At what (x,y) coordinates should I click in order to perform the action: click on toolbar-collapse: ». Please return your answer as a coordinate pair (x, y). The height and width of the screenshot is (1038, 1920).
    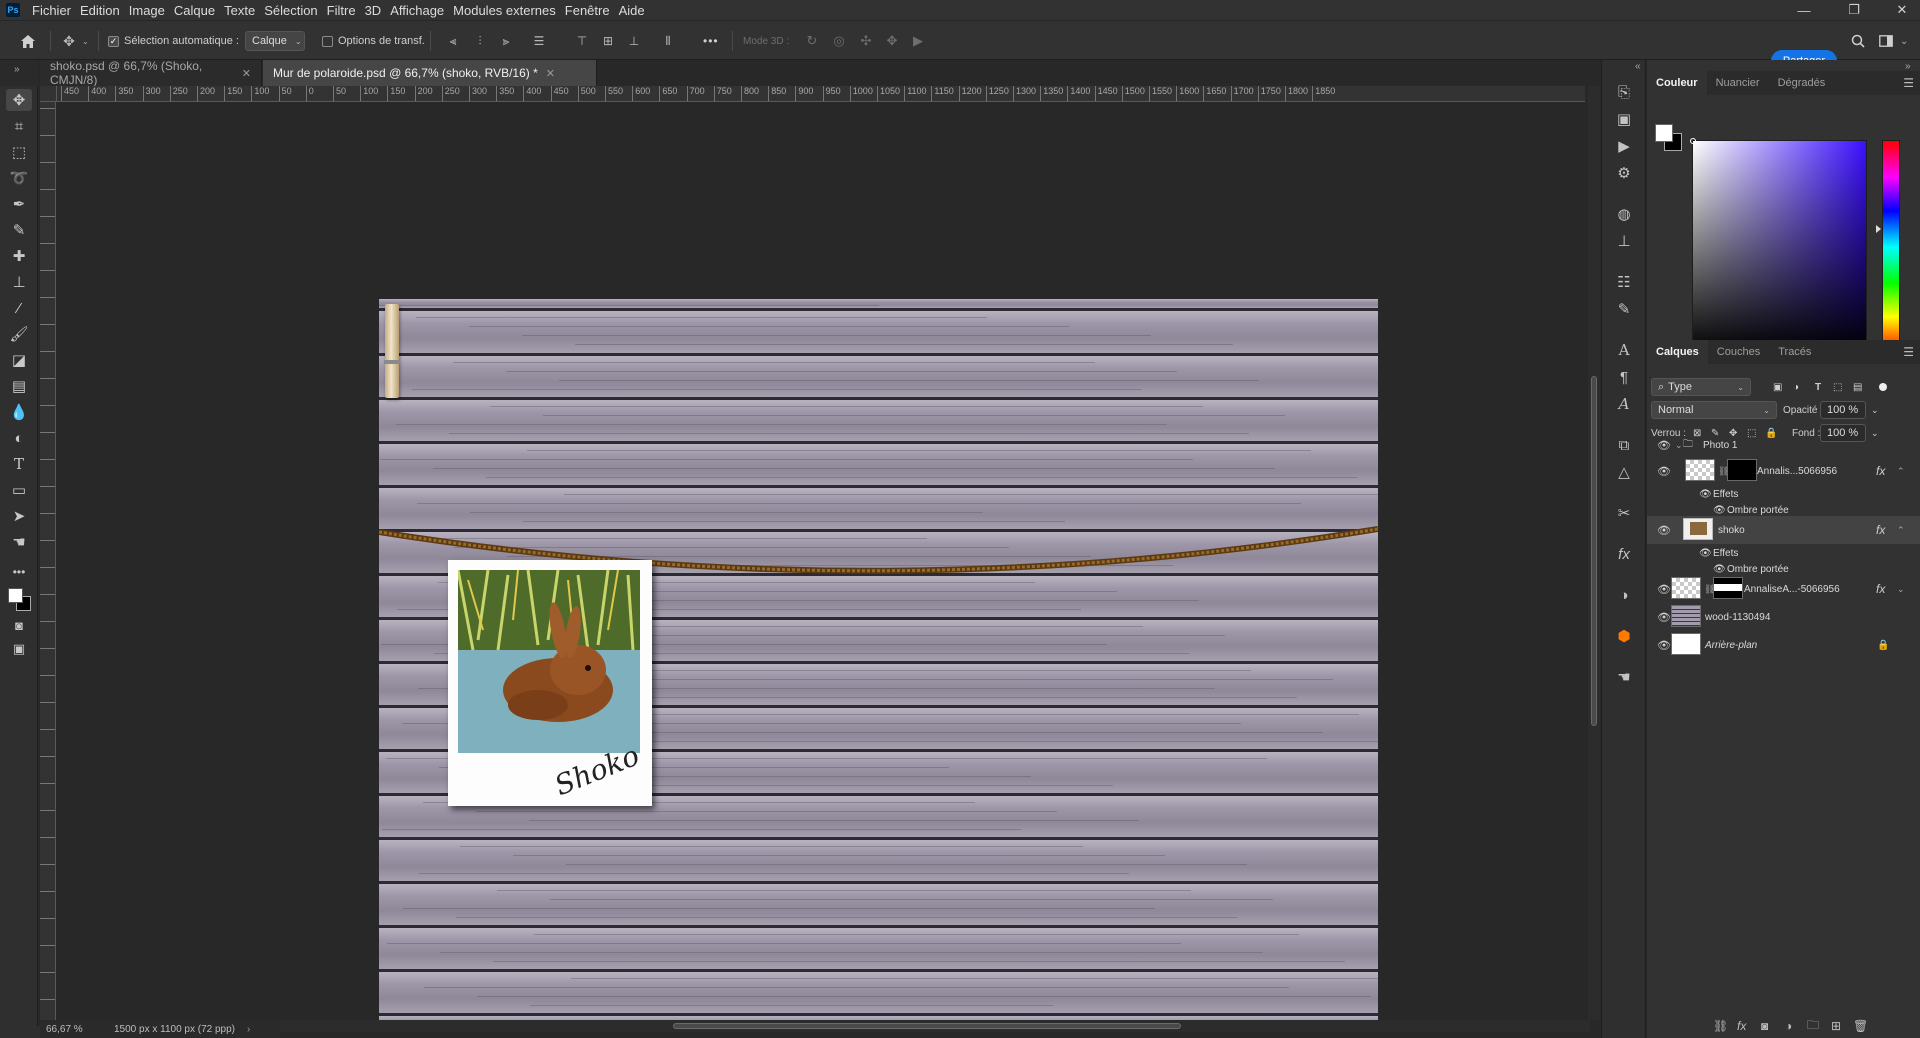
    Looking at the image, I should click on (19, 73).